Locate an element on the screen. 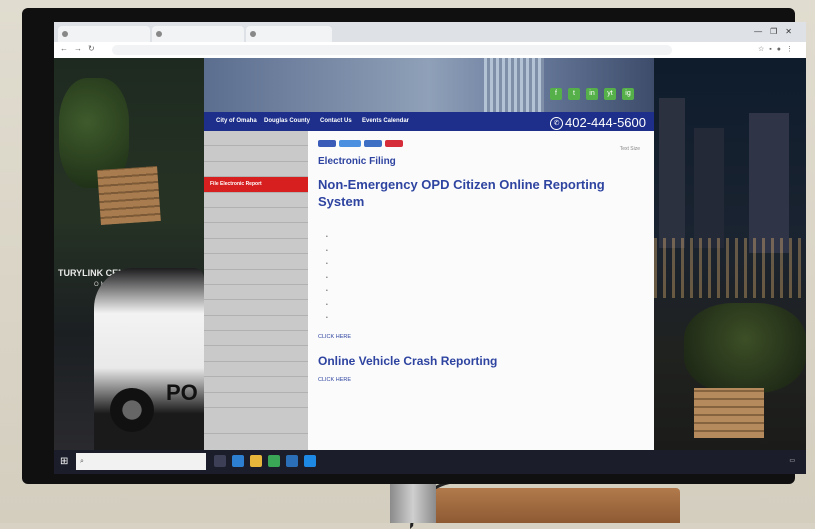  task-view-icon is located at coordinates (220, 461).